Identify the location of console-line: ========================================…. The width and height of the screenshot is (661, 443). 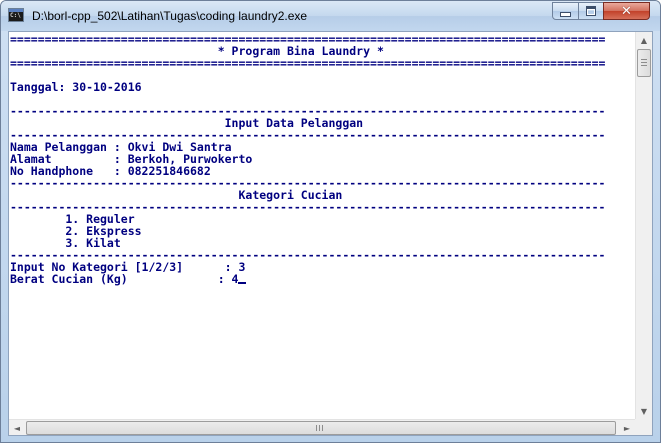
(308, 63).